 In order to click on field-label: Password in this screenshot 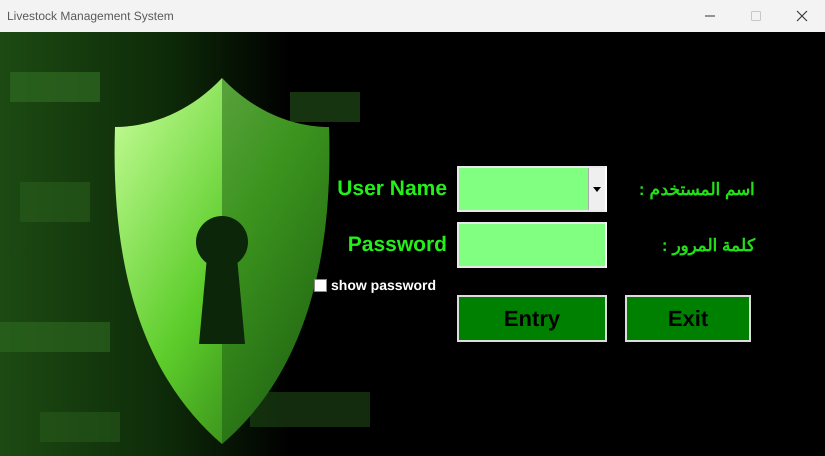, I will do `click(397, 245)`.